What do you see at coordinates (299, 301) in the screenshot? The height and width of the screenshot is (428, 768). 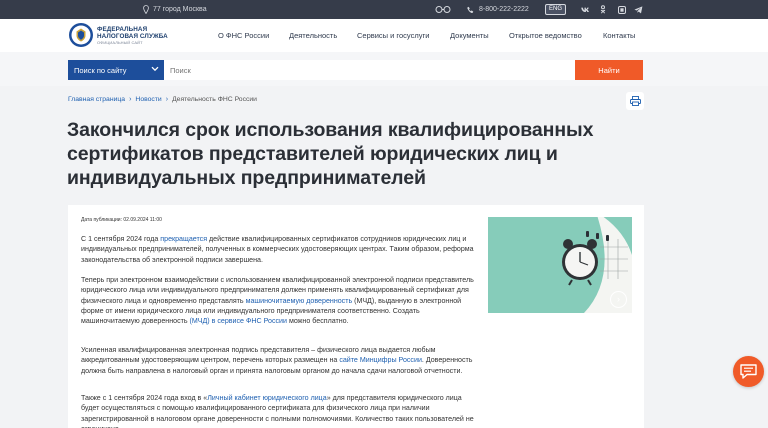 I see `link-mchd: машиночитаемую доверенность` at bounding box center [299, 301].